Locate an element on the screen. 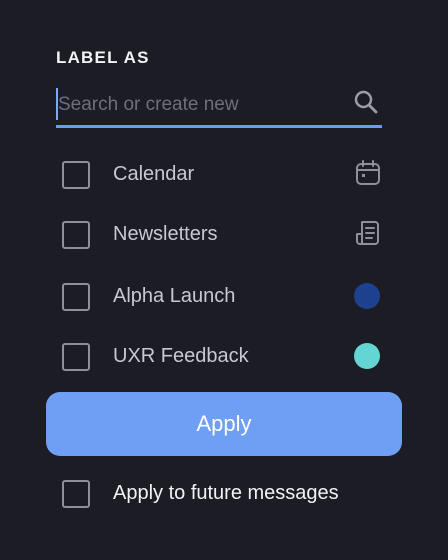 The image size is (448, 560). search-input is located at coordinates (197, 105).